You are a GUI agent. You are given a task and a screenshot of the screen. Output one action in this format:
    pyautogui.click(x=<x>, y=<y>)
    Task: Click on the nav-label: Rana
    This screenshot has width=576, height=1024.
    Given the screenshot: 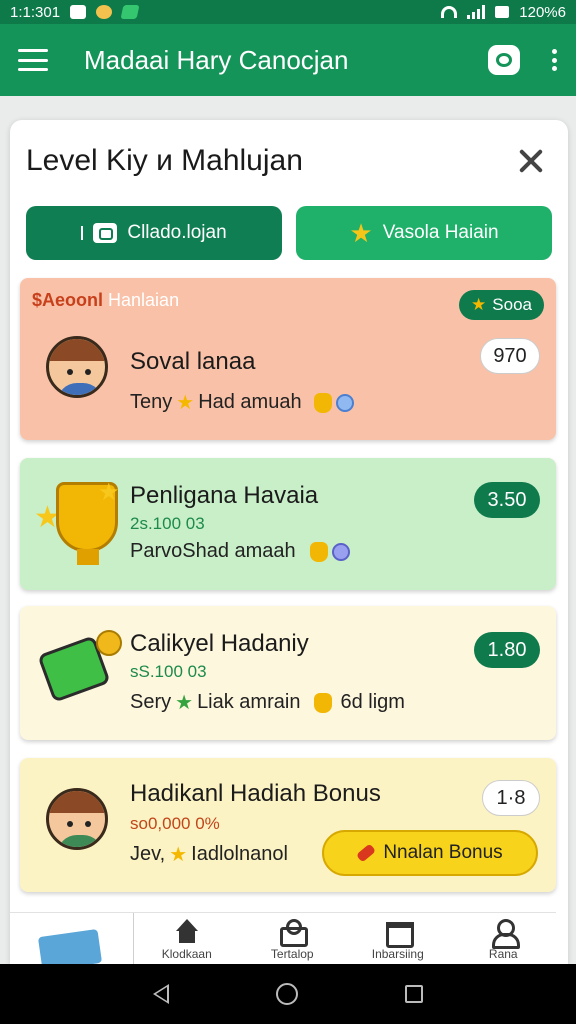 What is the action you would take?
    pyautogui.click(x=503, y=953)
    